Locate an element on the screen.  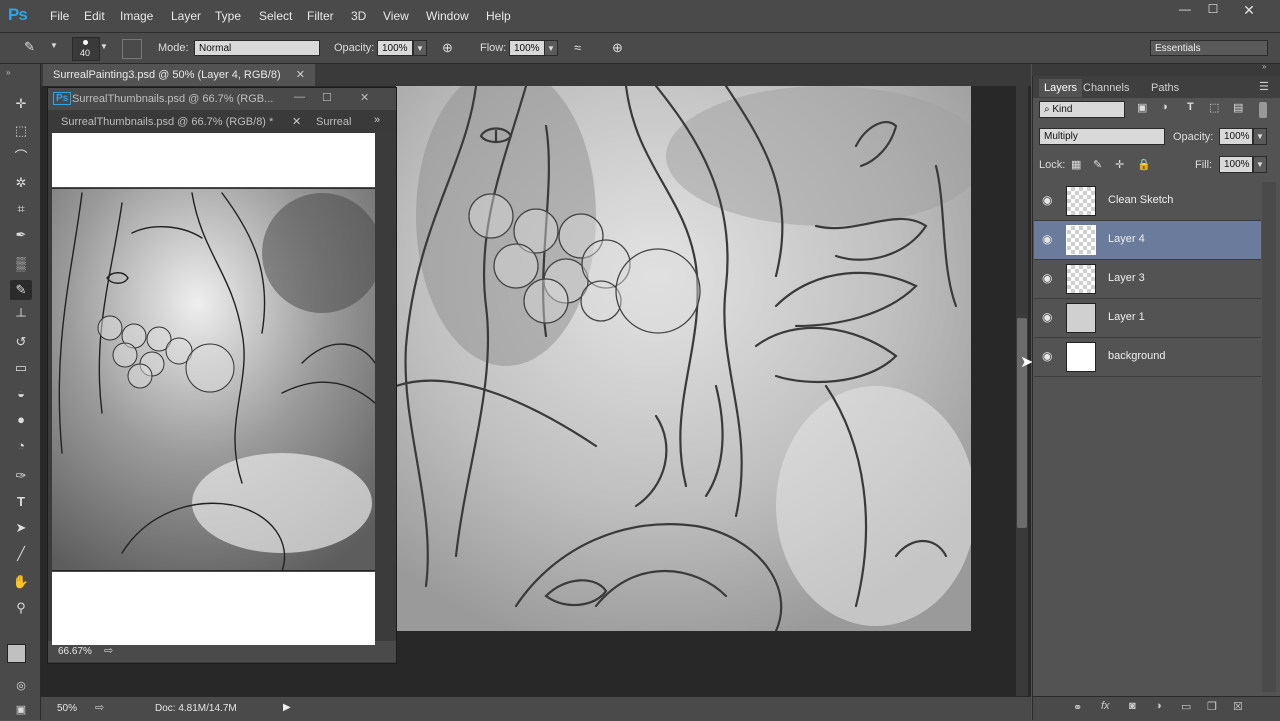
menu-filter: Filter is located at coordinates (320, 16).